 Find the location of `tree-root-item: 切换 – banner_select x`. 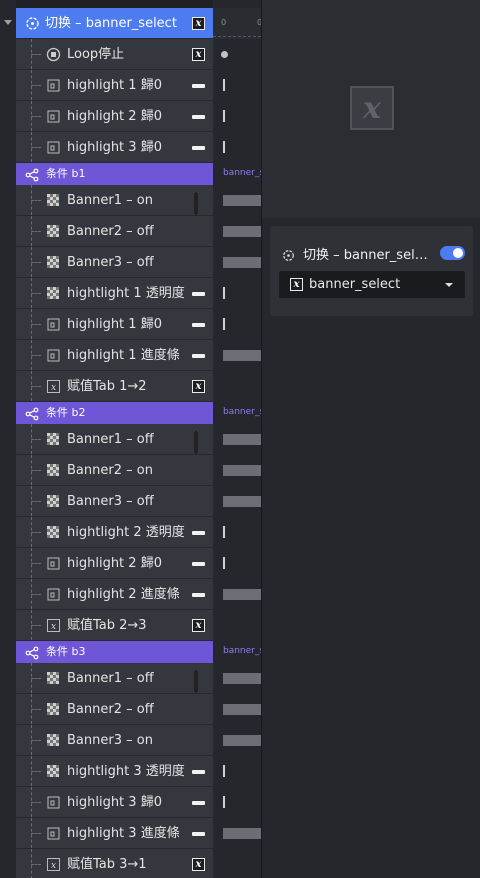

tree-root-item: 切换 – banner_select x is located at coordinates (114, 23).